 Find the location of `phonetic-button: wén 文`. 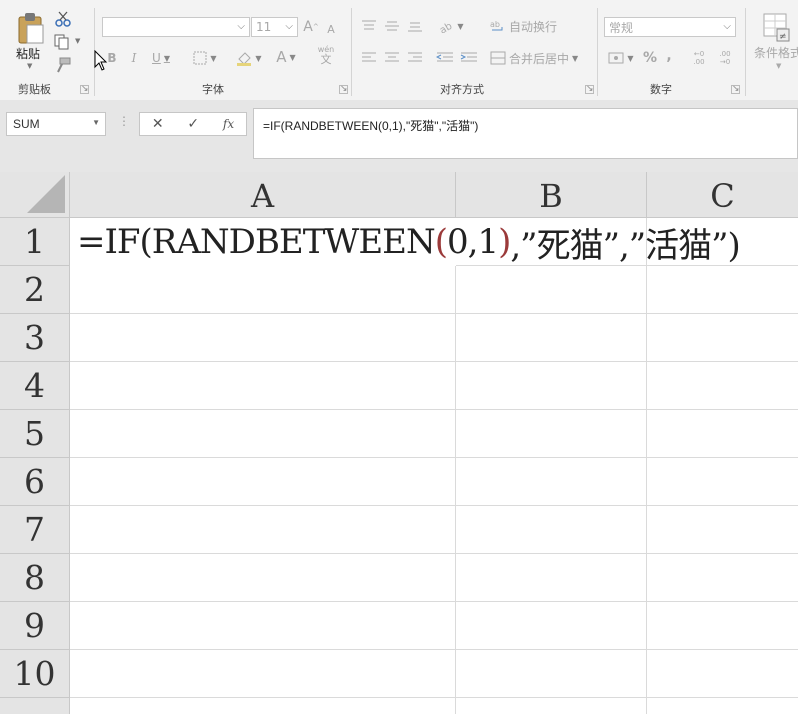

phonetic-button: wén 文 is located at coordinates (326, 56).